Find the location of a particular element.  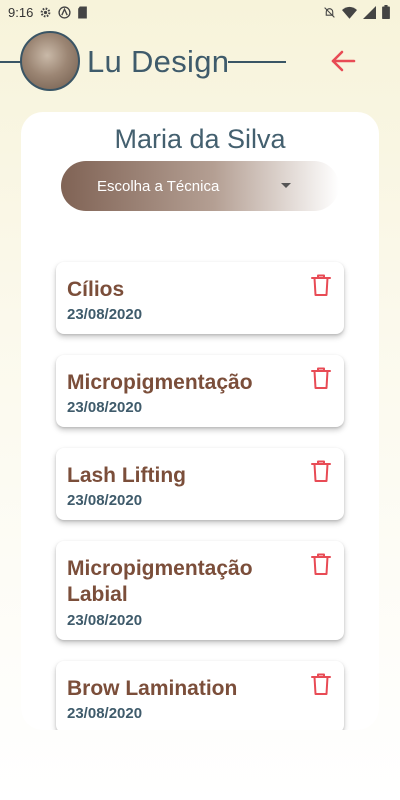

procedure-card: Micropigmentação Labial 23/08/2020 is located at coordinates (200, 590).